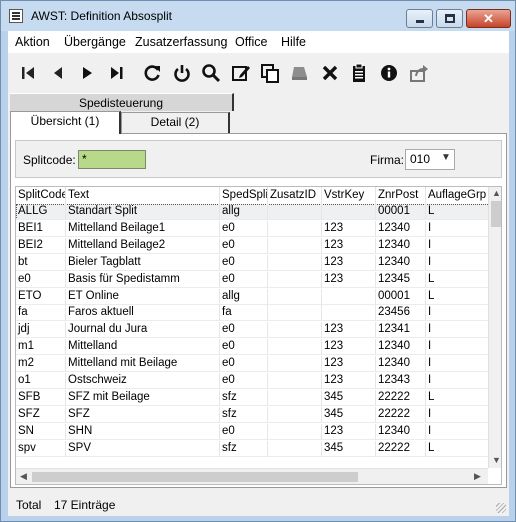 The image size is (516, 522). Describe the element at coordinates (41, 262) in the screenshot. I see `table-cell: bt` at that location.